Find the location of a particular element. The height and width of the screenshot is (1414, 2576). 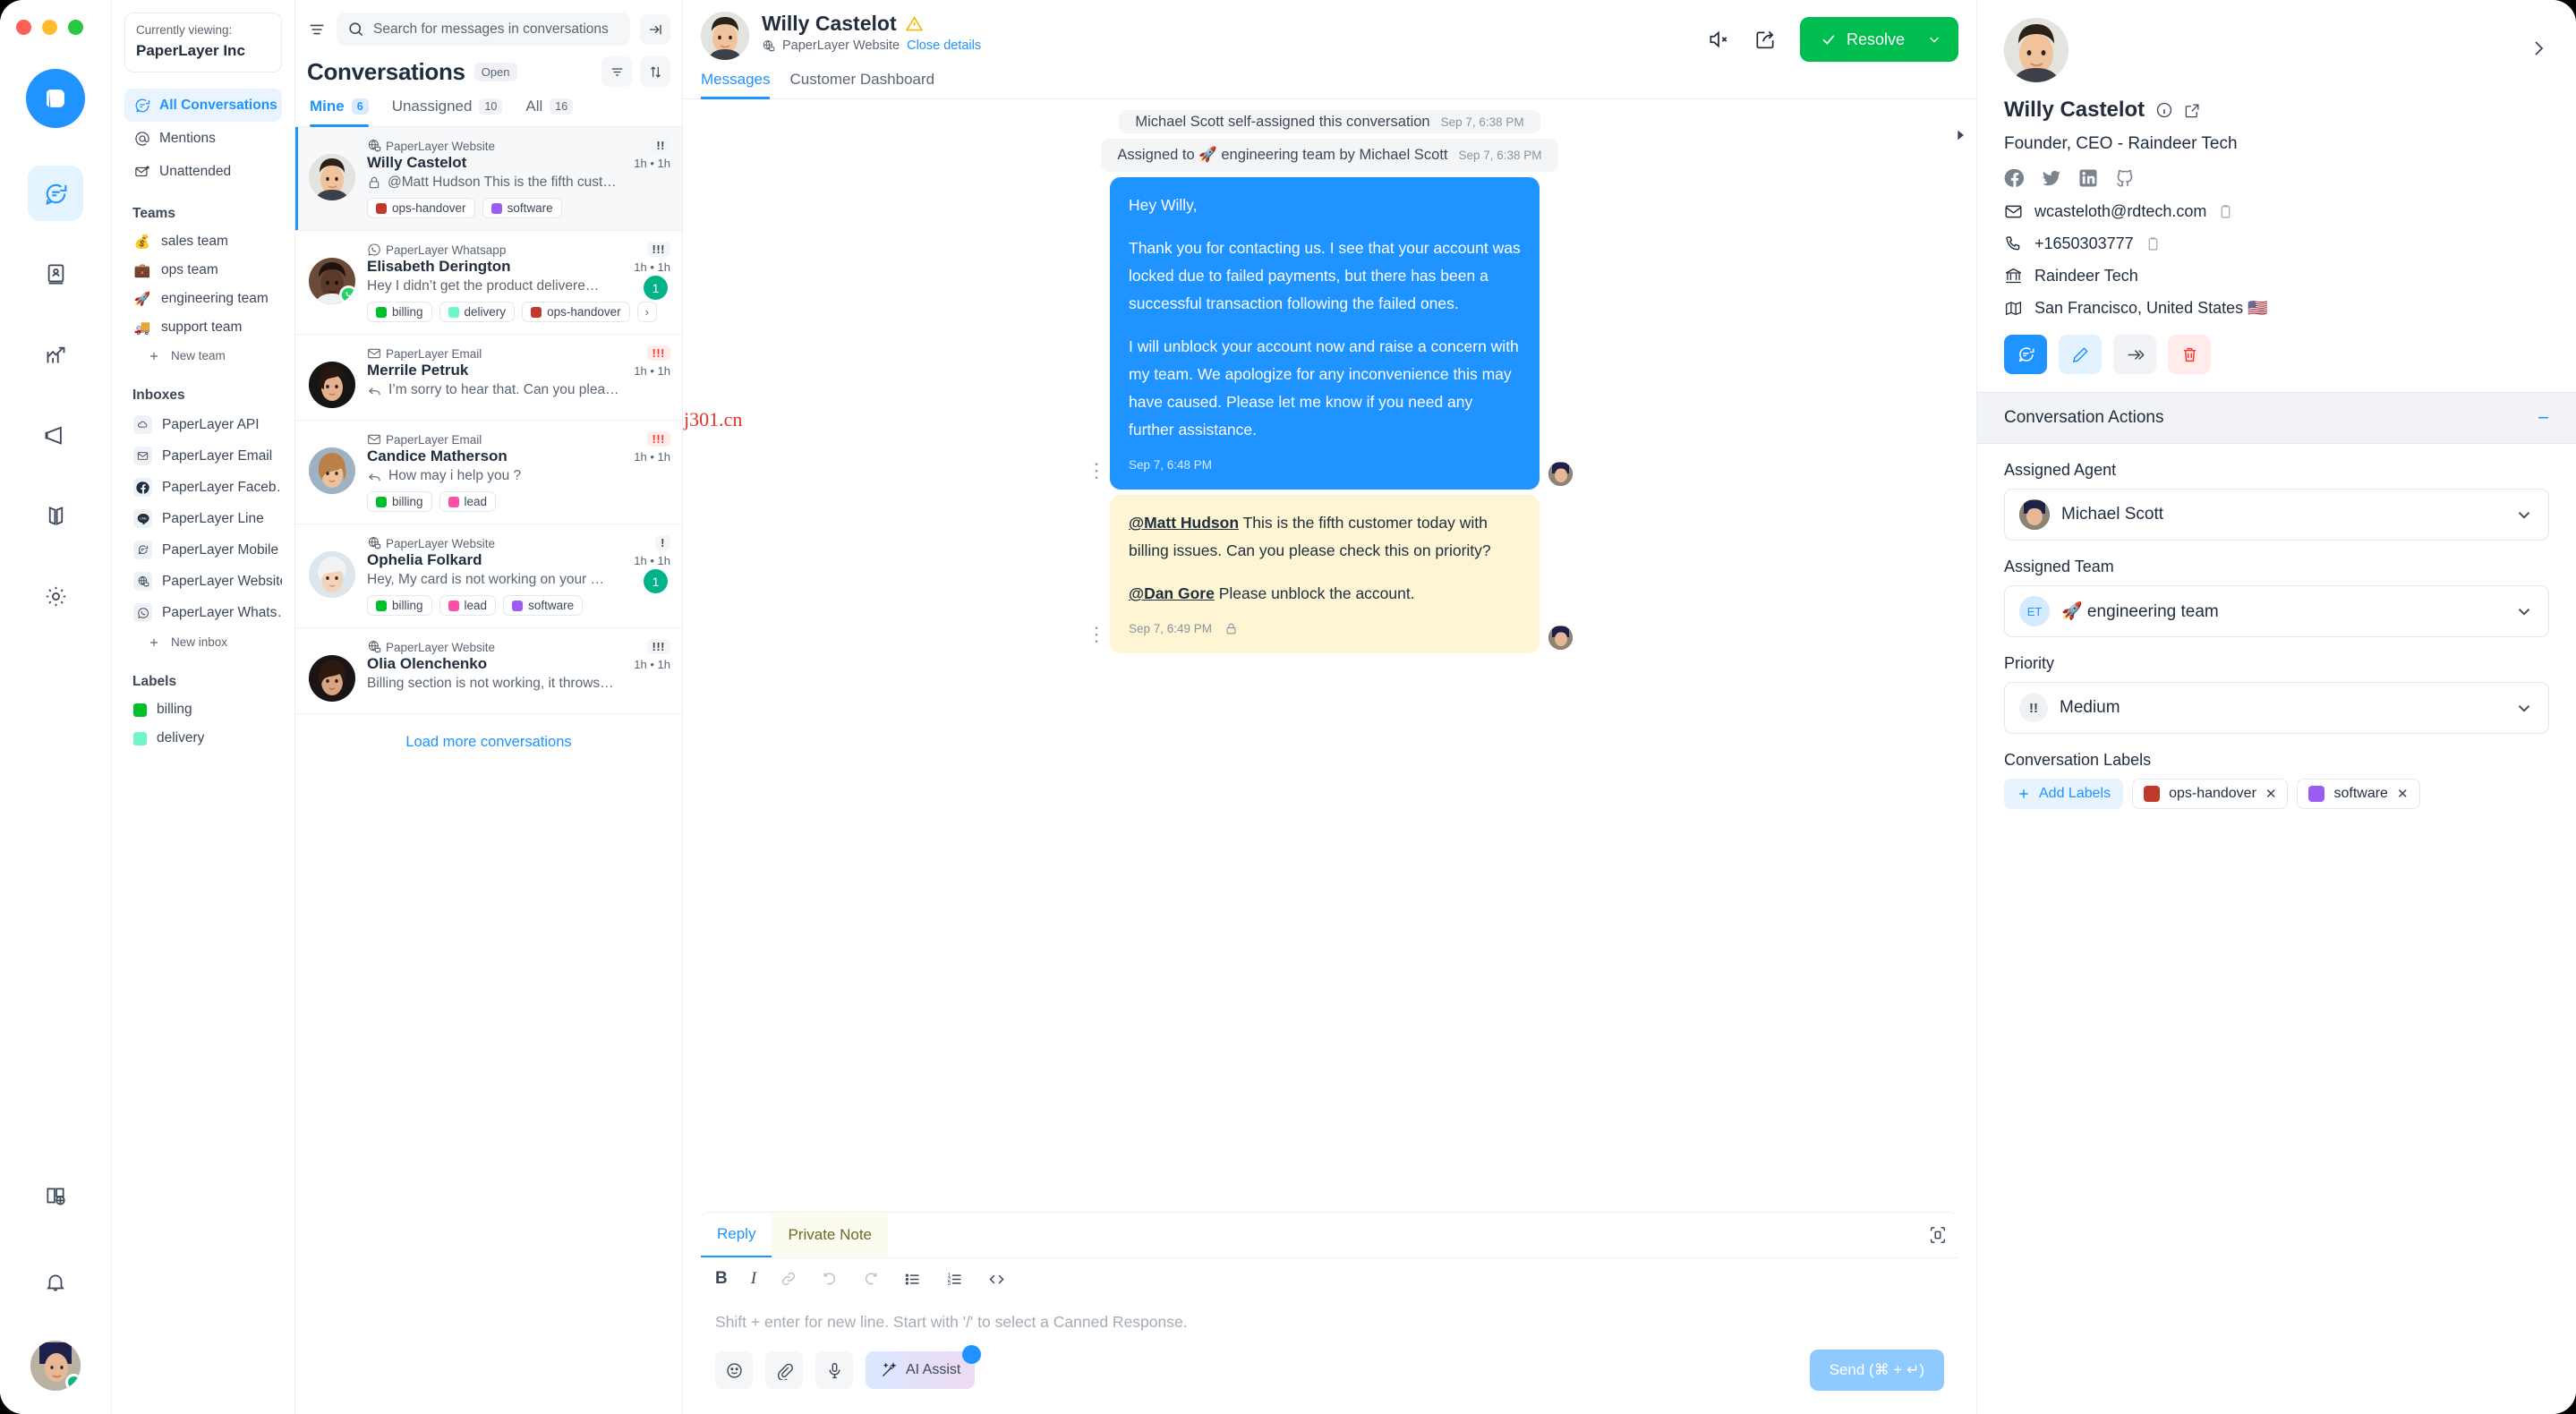

ai-assist-button: AI Assist is located at coordinates (924, 1367).